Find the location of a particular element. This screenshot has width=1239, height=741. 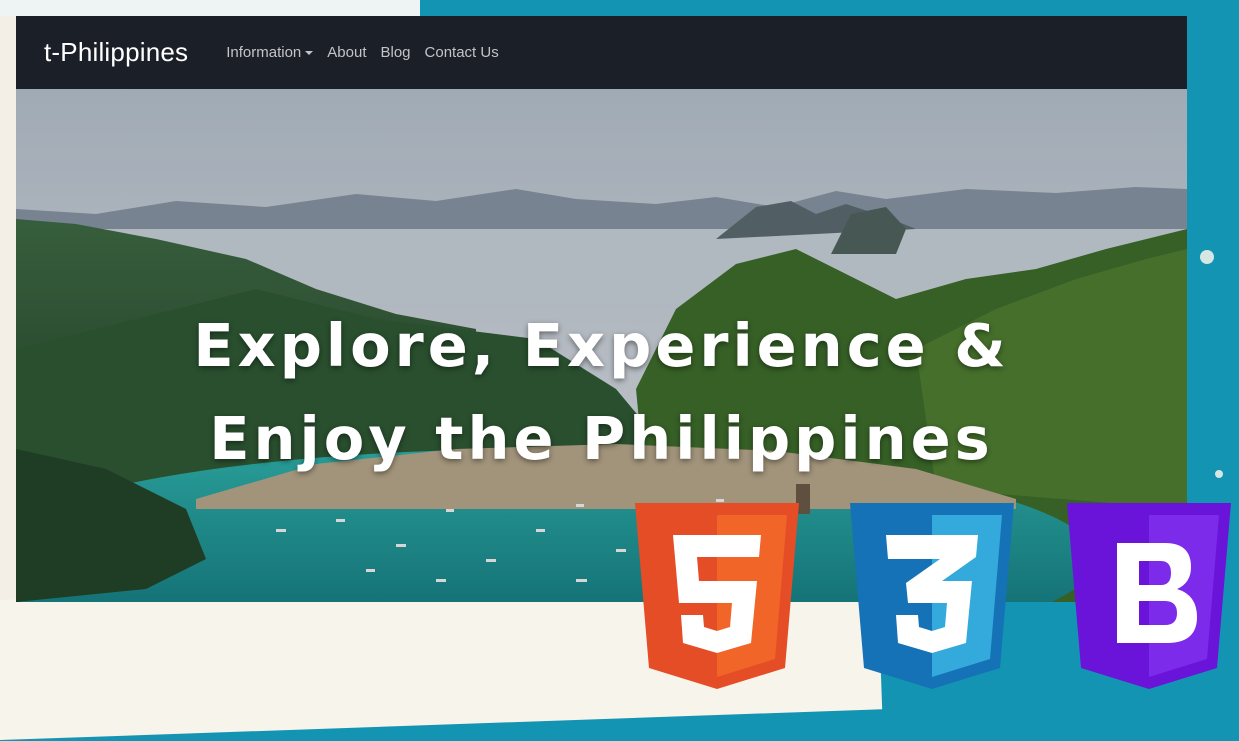

nav-contact-us: Contact Us is located at coordinates (462, 52).